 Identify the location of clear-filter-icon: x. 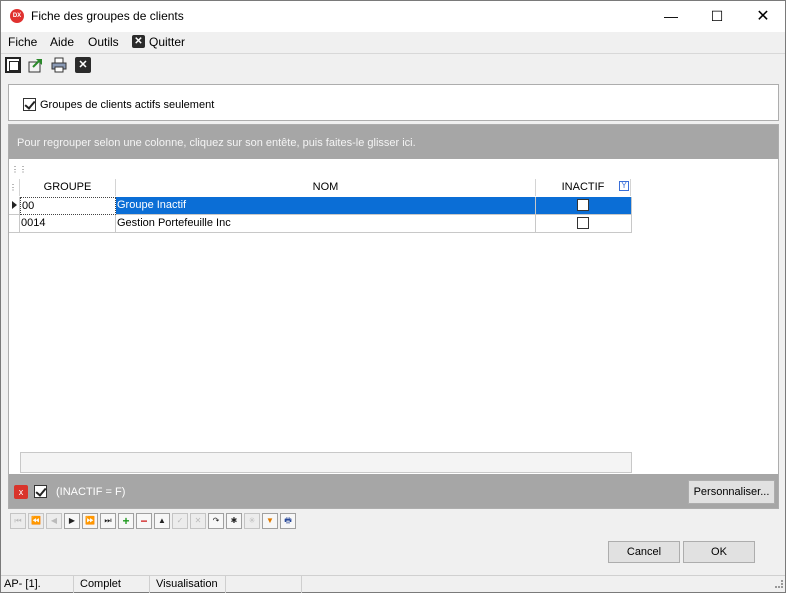
(21, 492).